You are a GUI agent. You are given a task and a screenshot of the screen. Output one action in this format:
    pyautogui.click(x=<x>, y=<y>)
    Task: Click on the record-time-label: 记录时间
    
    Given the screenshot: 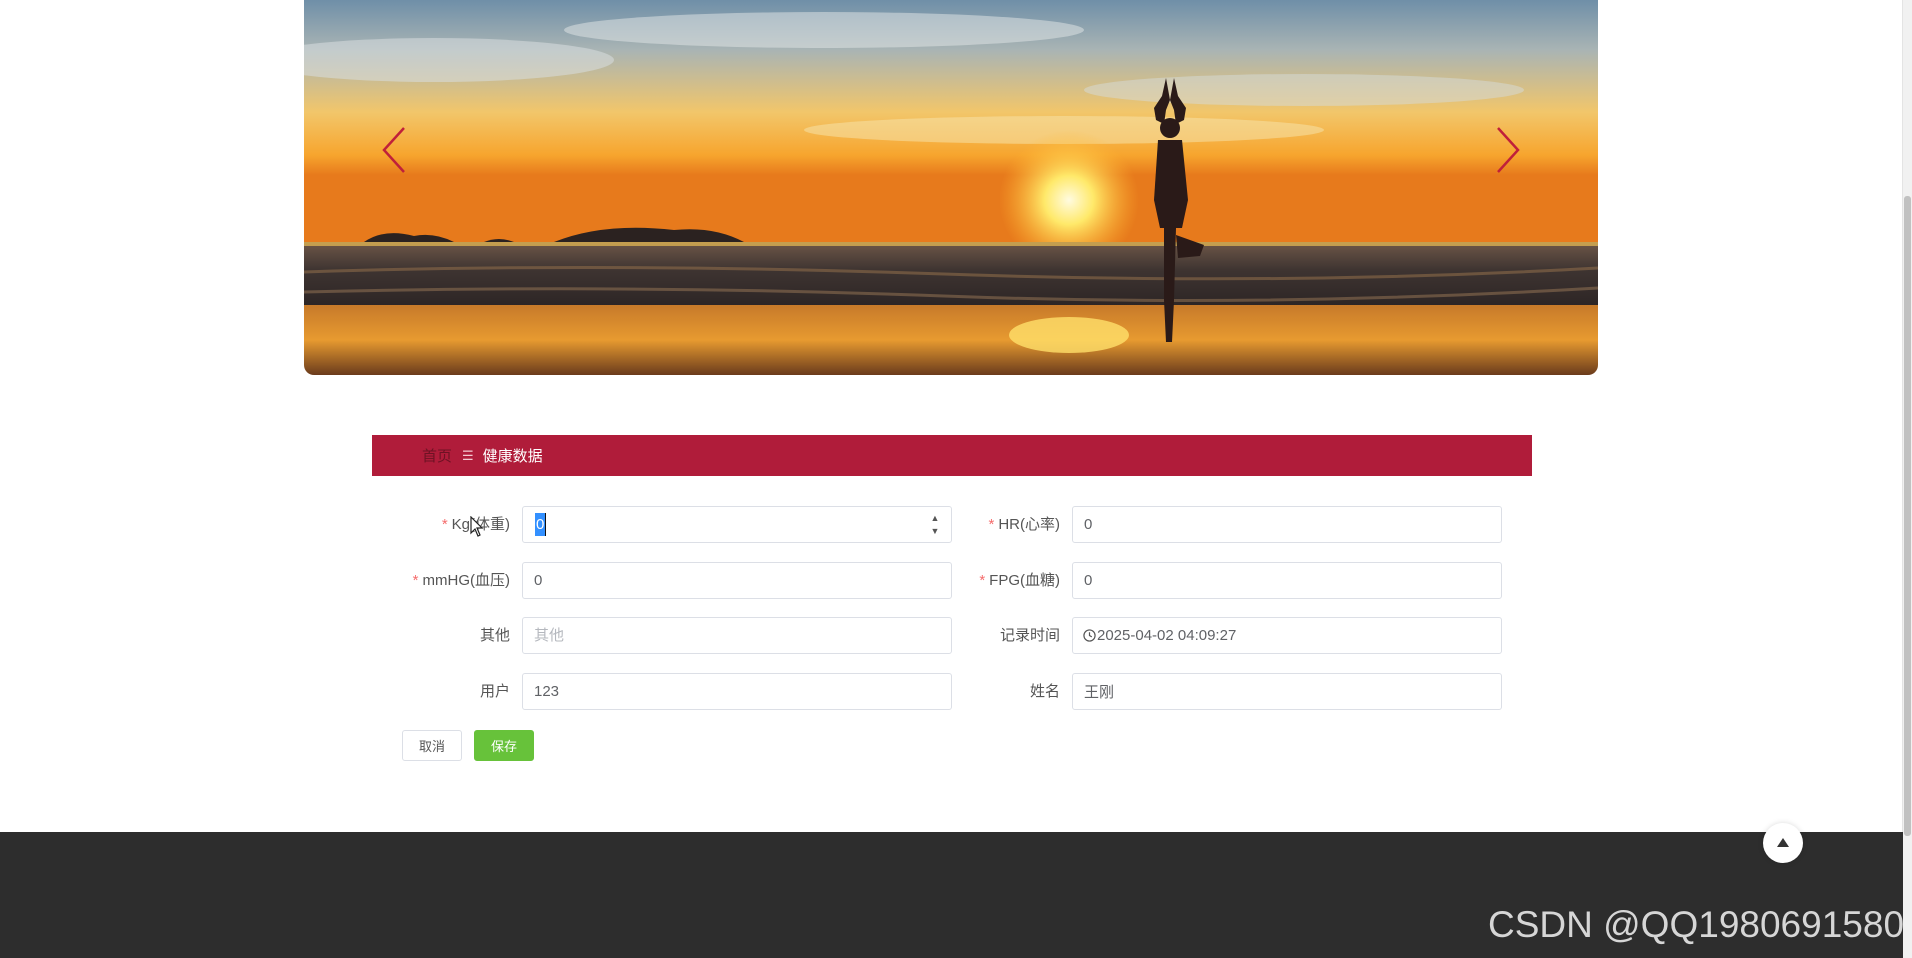 What is the action you would take?
    pyautogui.click(x=1029, y=635)
    